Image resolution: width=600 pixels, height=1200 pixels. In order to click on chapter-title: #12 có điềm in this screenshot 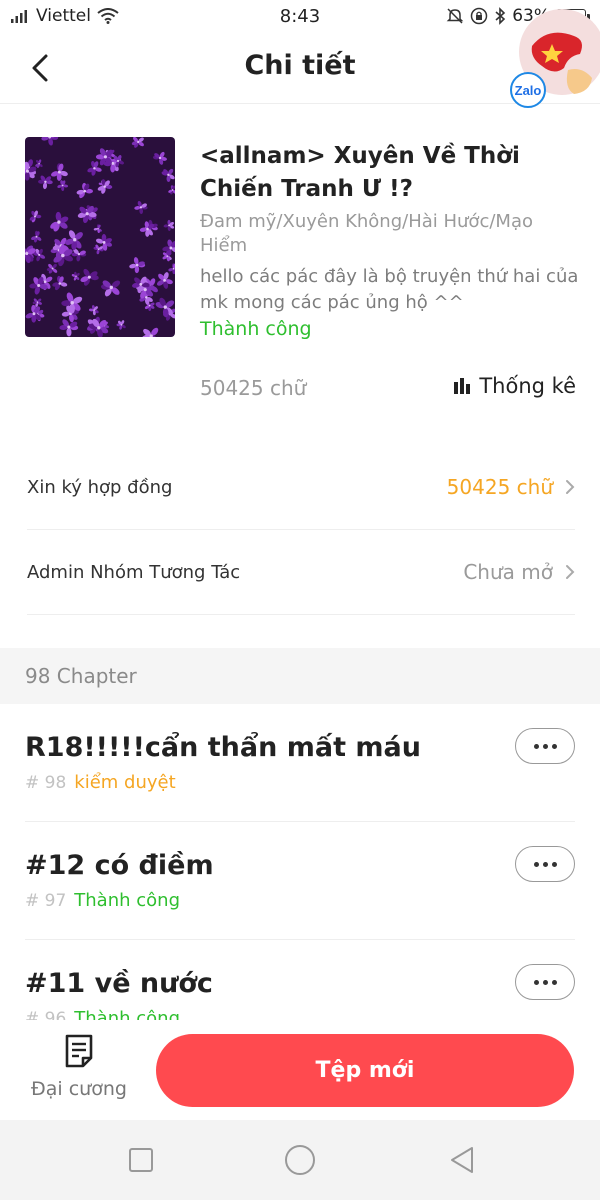, I will do `click(119, 865)`.